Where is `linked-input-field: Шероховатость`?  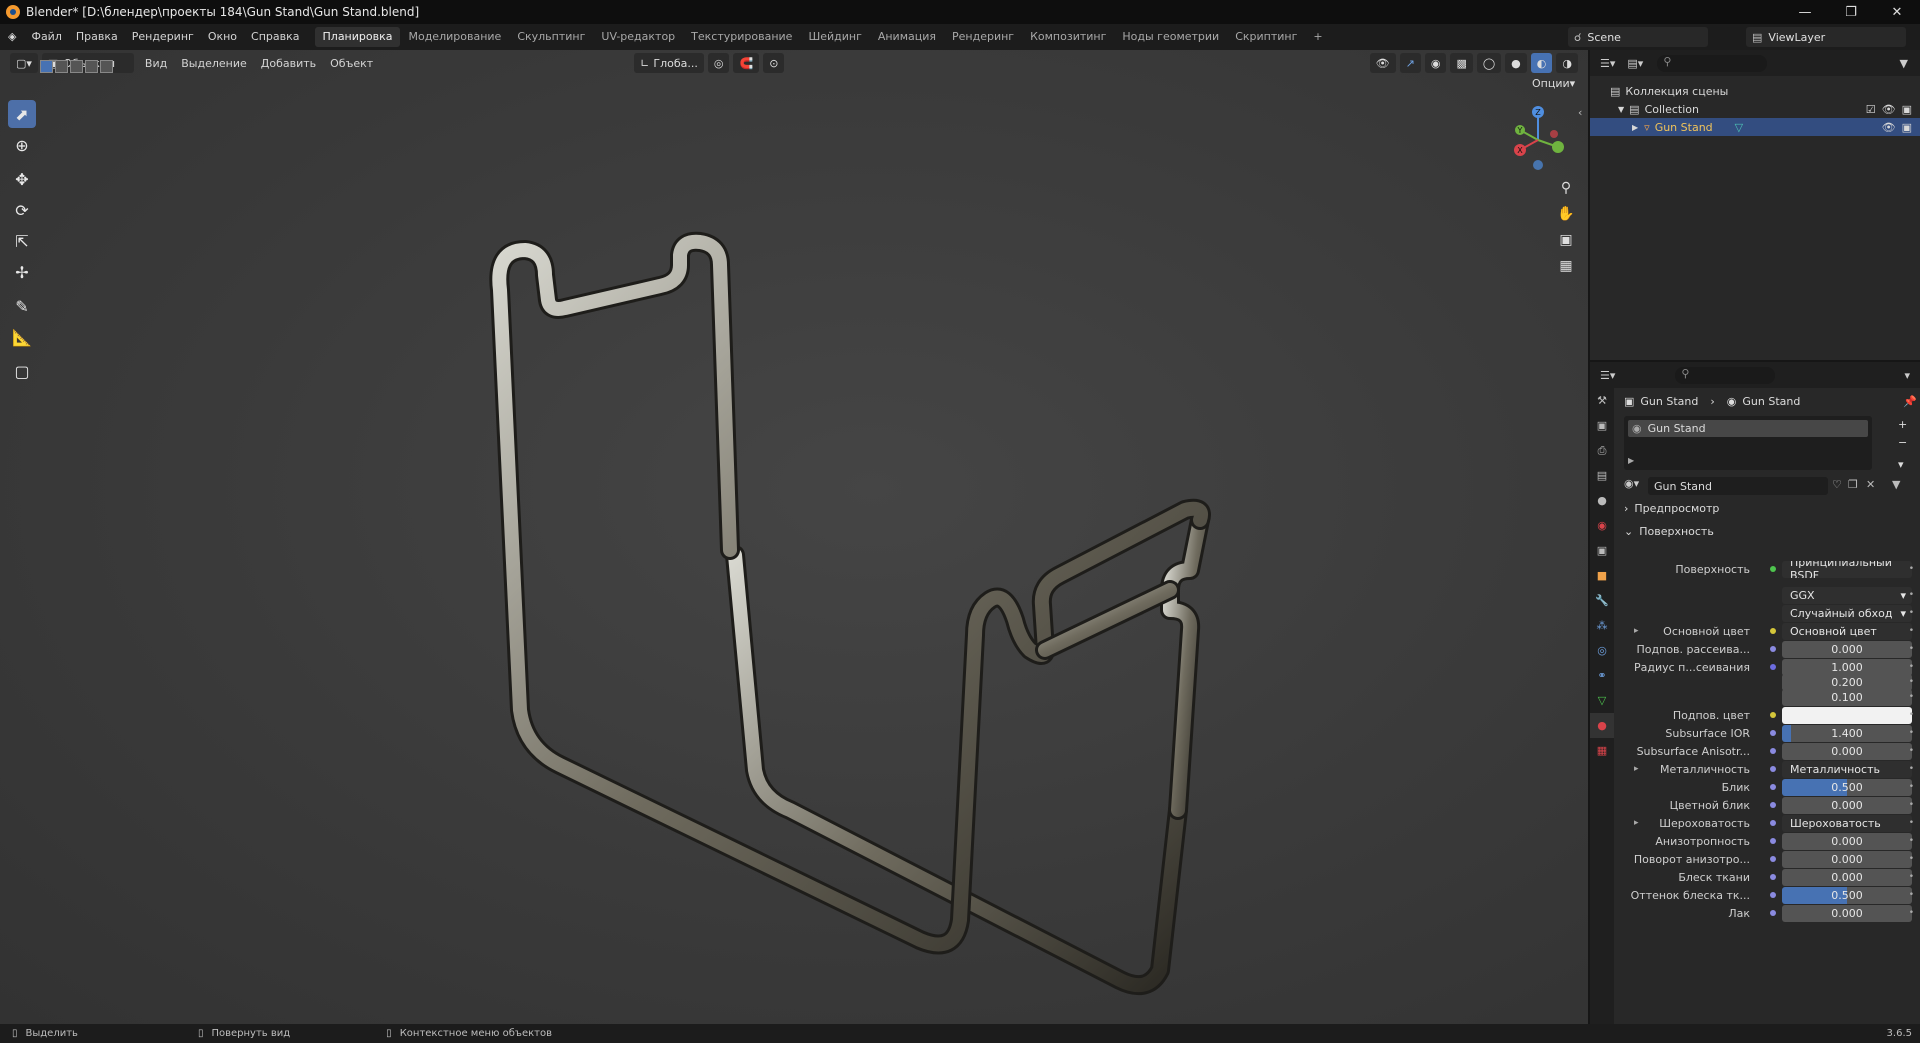 linked-input-field: Шероховатость is located at coordinates (1847, 823).